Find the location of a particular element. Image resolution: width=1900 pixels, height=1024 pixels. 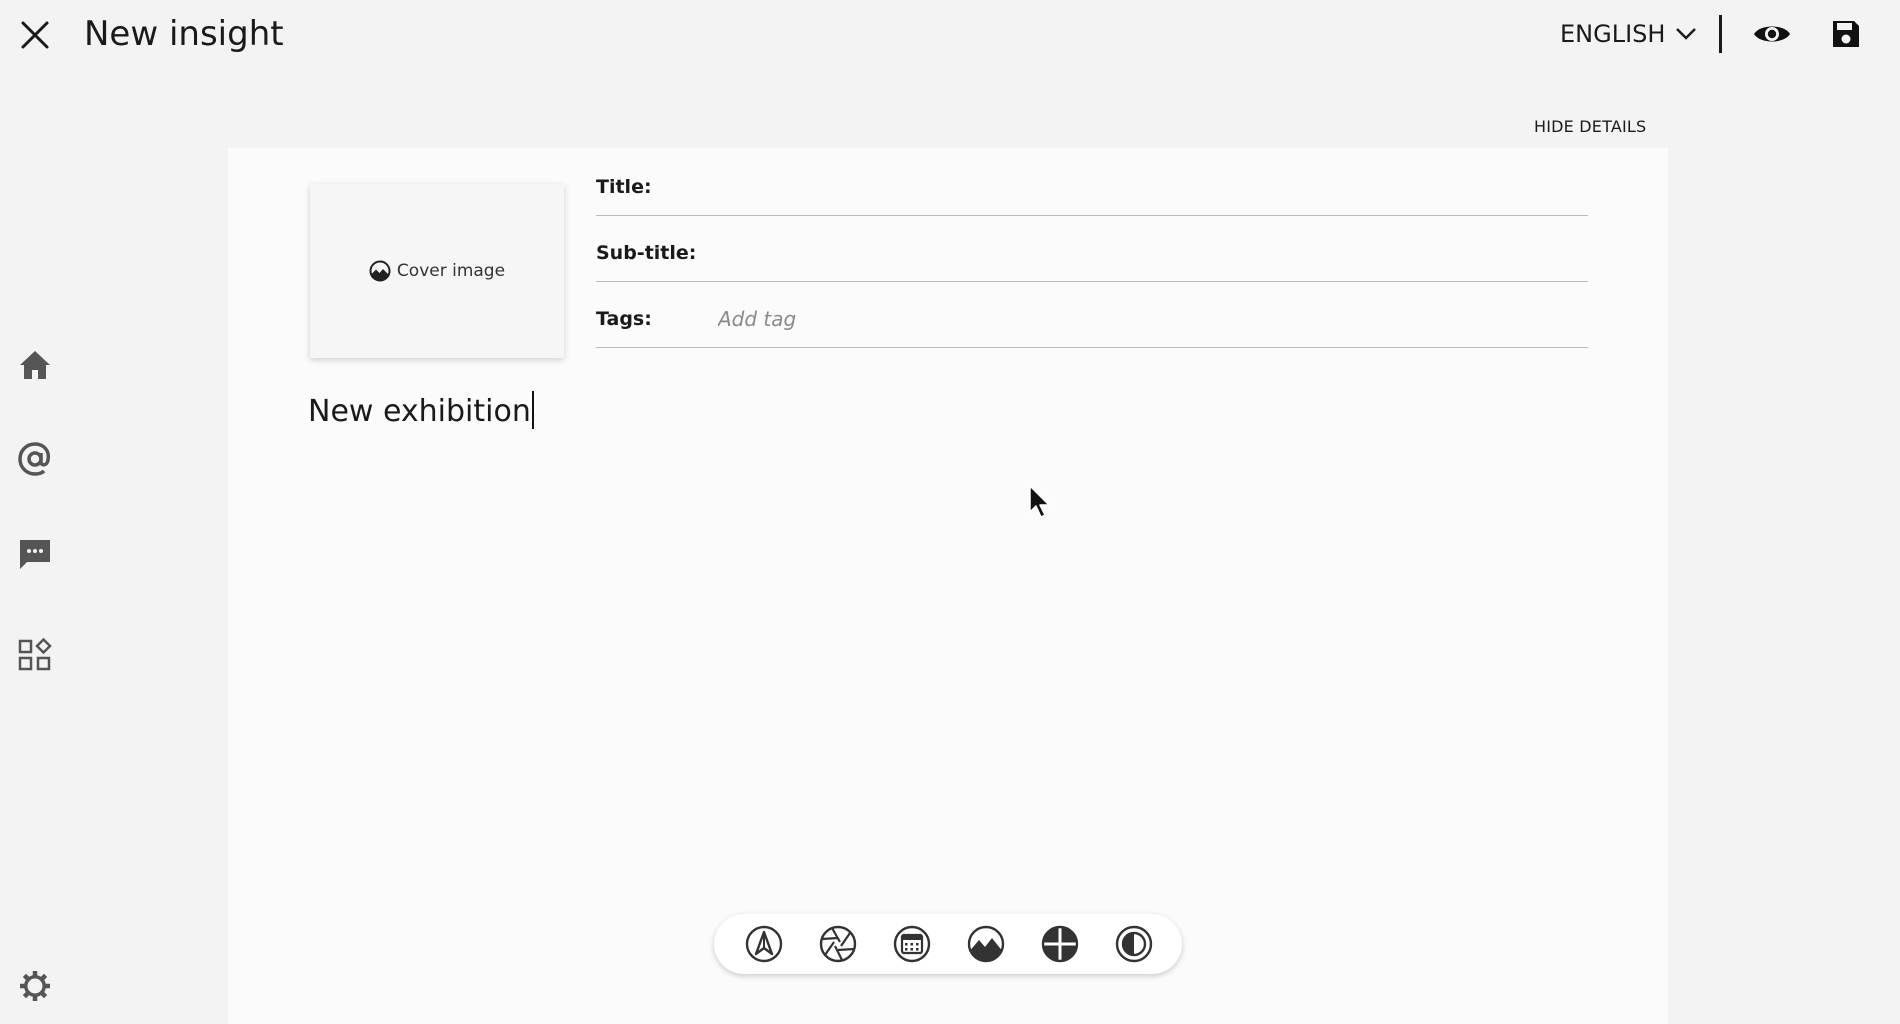

page-title: New insight is located at coordinates (184, 34).